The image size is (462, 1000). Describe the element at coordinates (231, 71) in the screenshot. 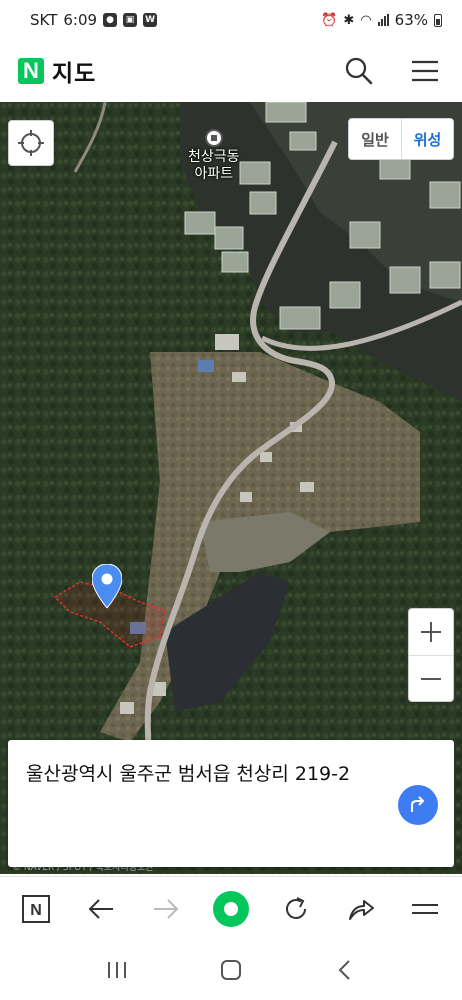

I see `app-header: N 지도` at that location.